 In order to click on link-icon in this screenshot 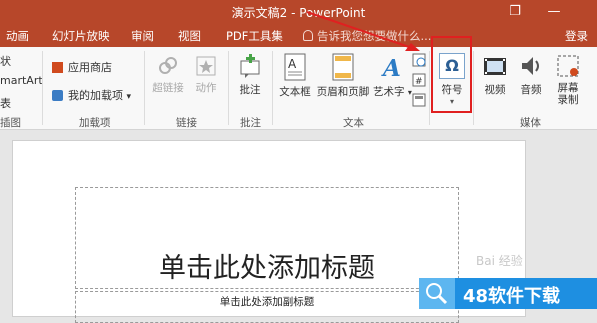, I will do `click(168, 65)`.